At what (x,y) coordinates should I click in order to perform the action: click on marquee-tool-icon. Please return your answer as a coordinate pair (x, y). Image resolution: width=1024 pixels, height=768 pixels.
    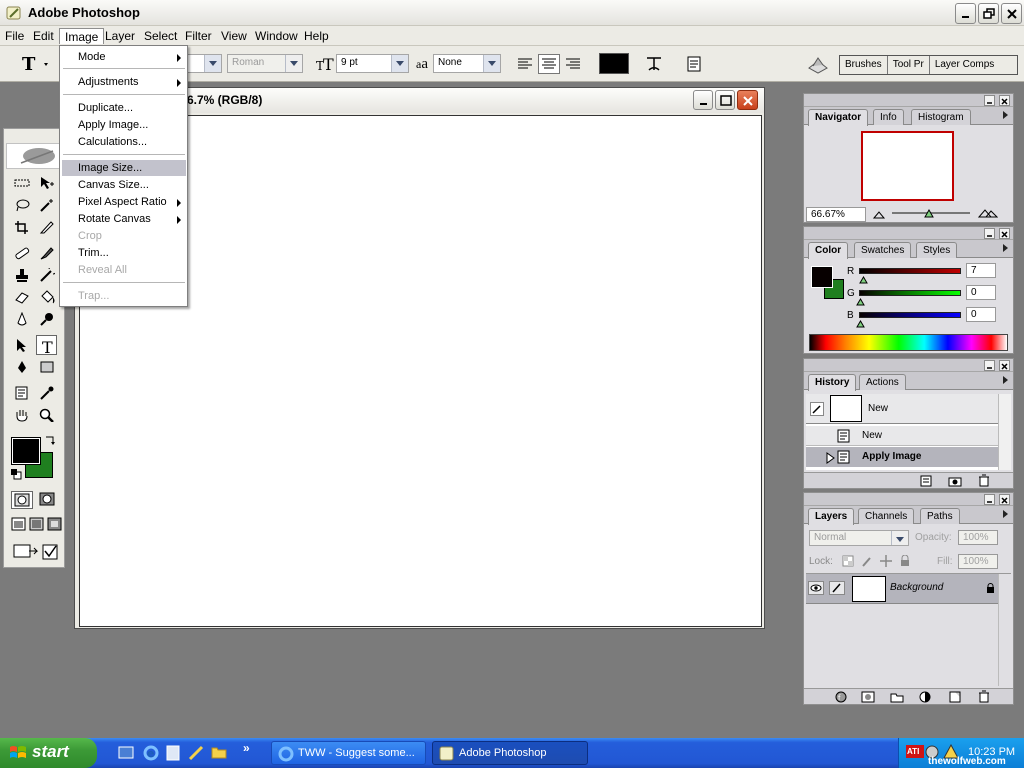
    Looking at the image, I should click on (21, 183).